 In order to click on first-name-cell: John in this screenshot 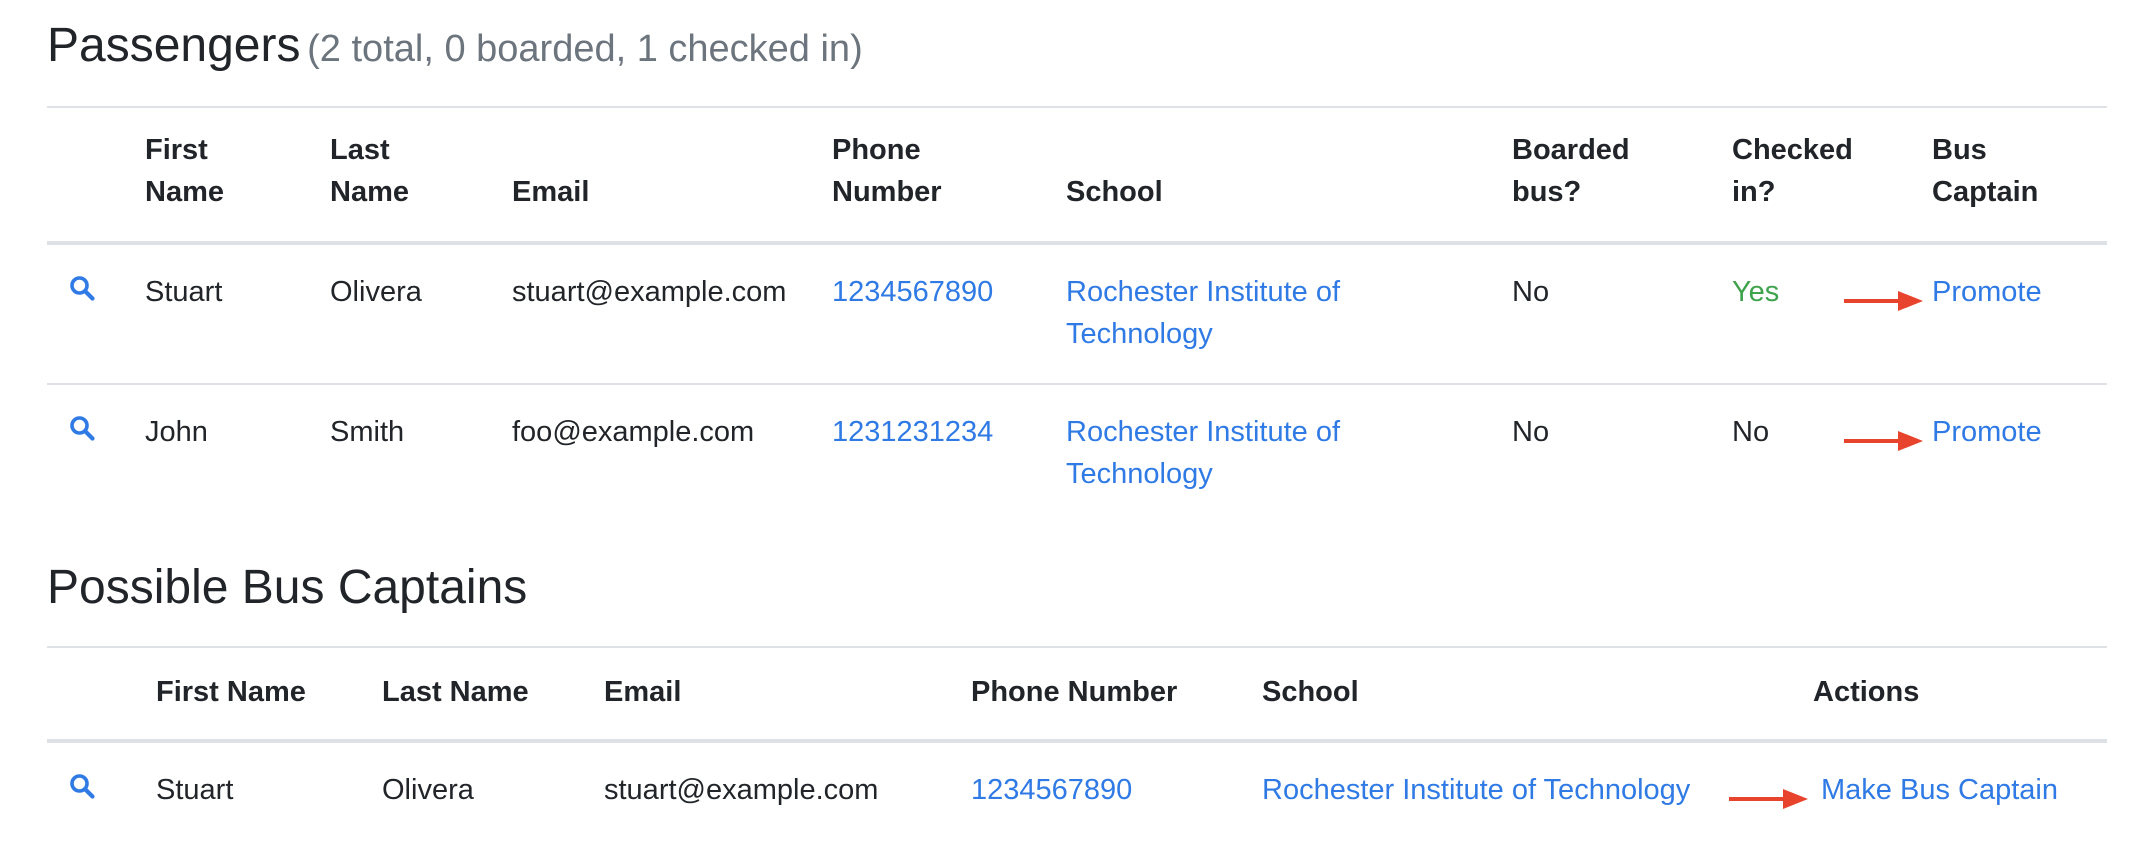, I will do `click(176, 432)`.